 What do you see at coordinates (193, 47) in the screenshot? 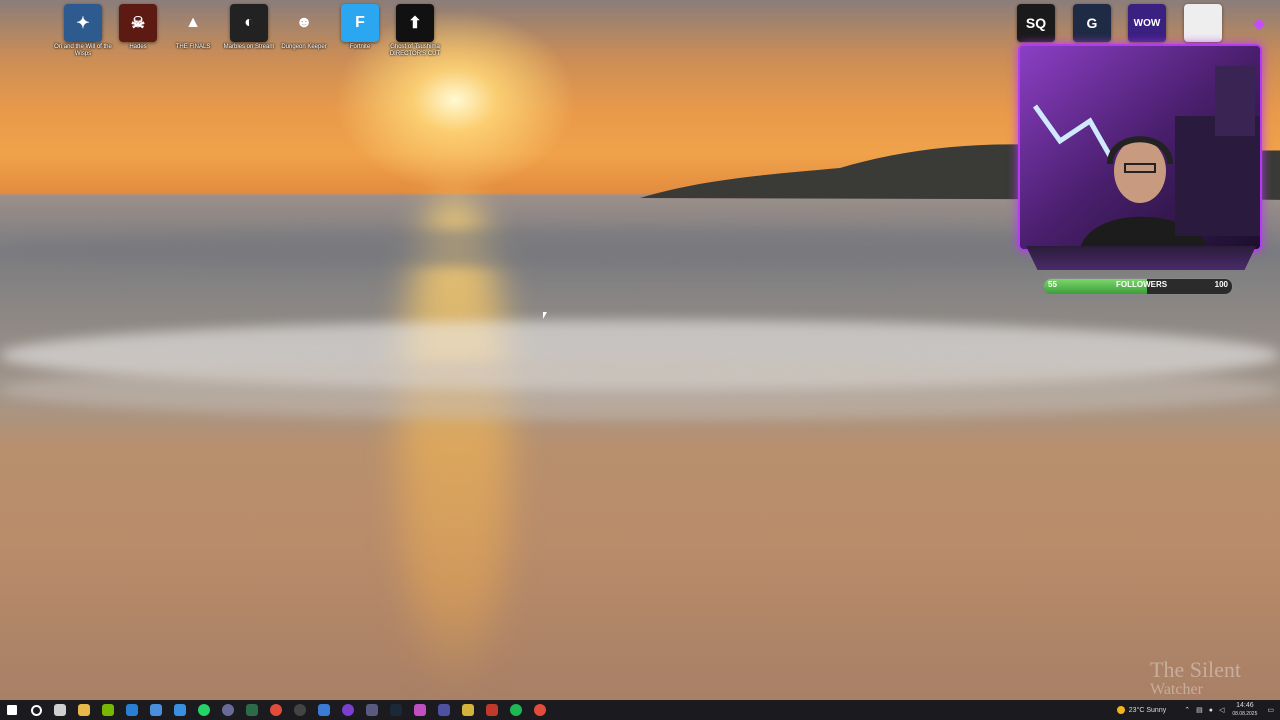
I see `desktop-shortcut-label: THE FINALS` at bounding box center [193, 47].